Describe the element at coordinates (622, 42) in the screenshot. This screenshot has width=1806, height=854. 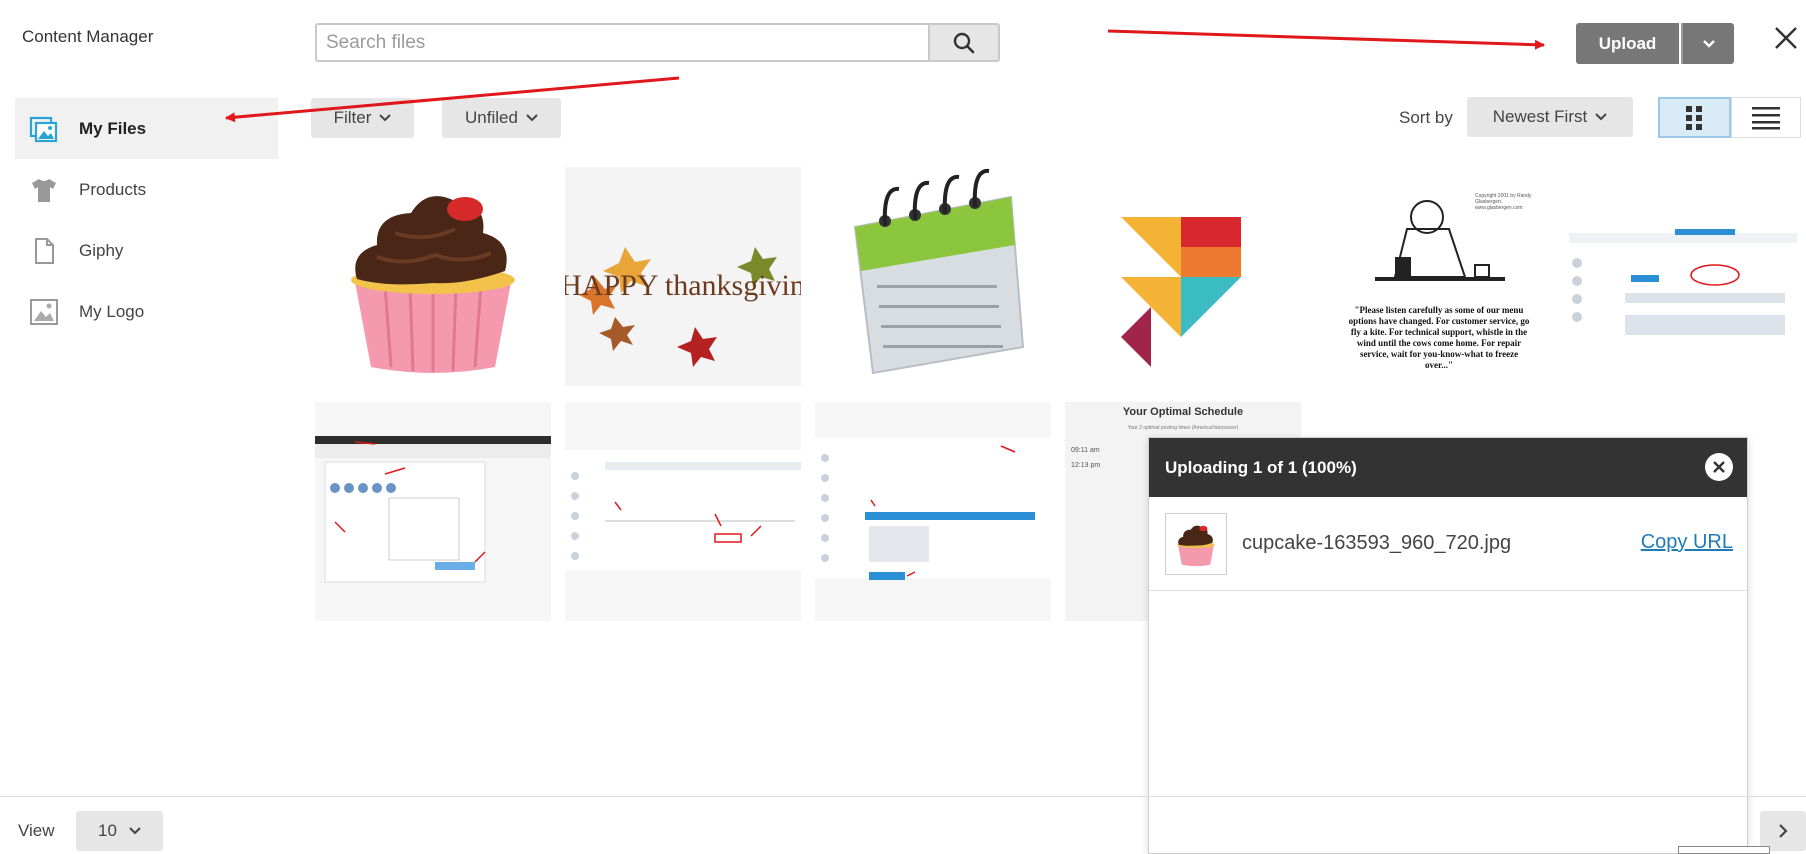
I see `search-input` at that location.